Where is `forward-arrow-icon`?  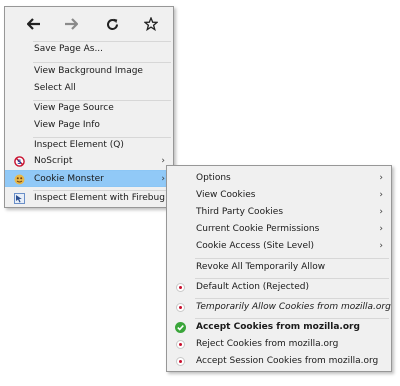
forward-arrow-icon is located at coordinates (71, 24).